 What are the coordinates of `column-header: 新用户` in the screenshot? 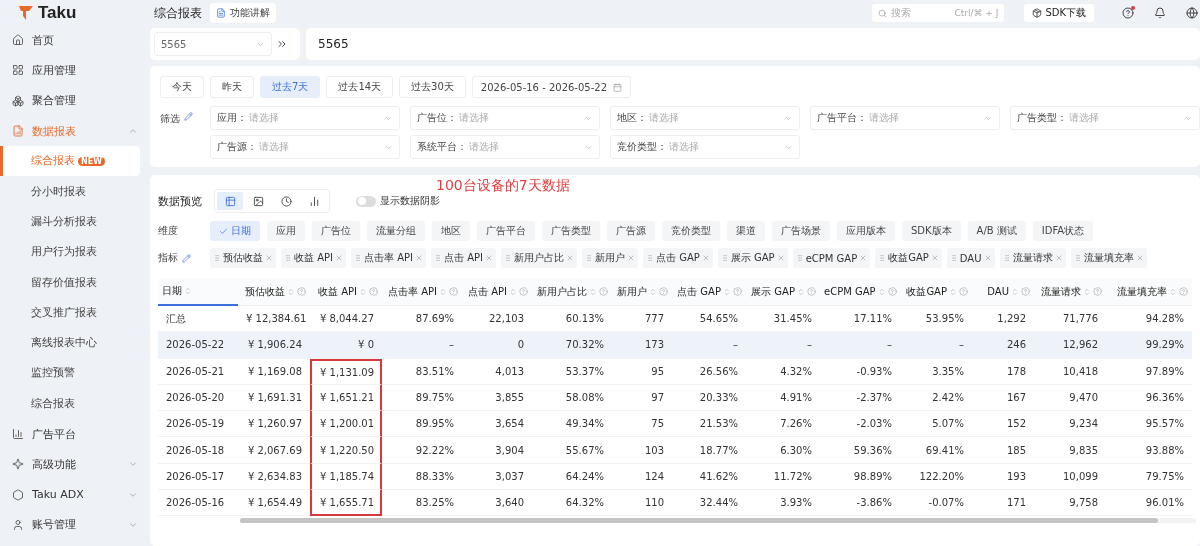 It's located at (642, 292).